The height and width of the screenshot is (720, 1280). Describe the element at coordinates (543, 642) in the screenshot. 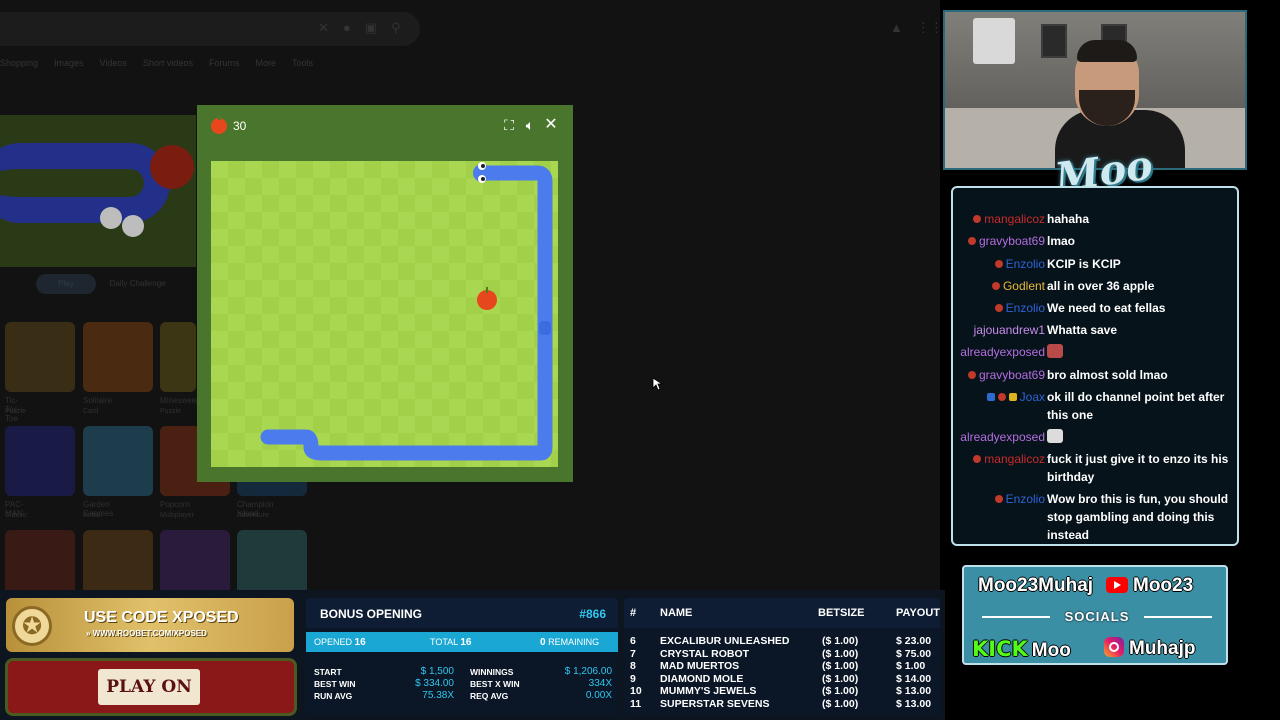

I see `remaining-value: 0` at that location.